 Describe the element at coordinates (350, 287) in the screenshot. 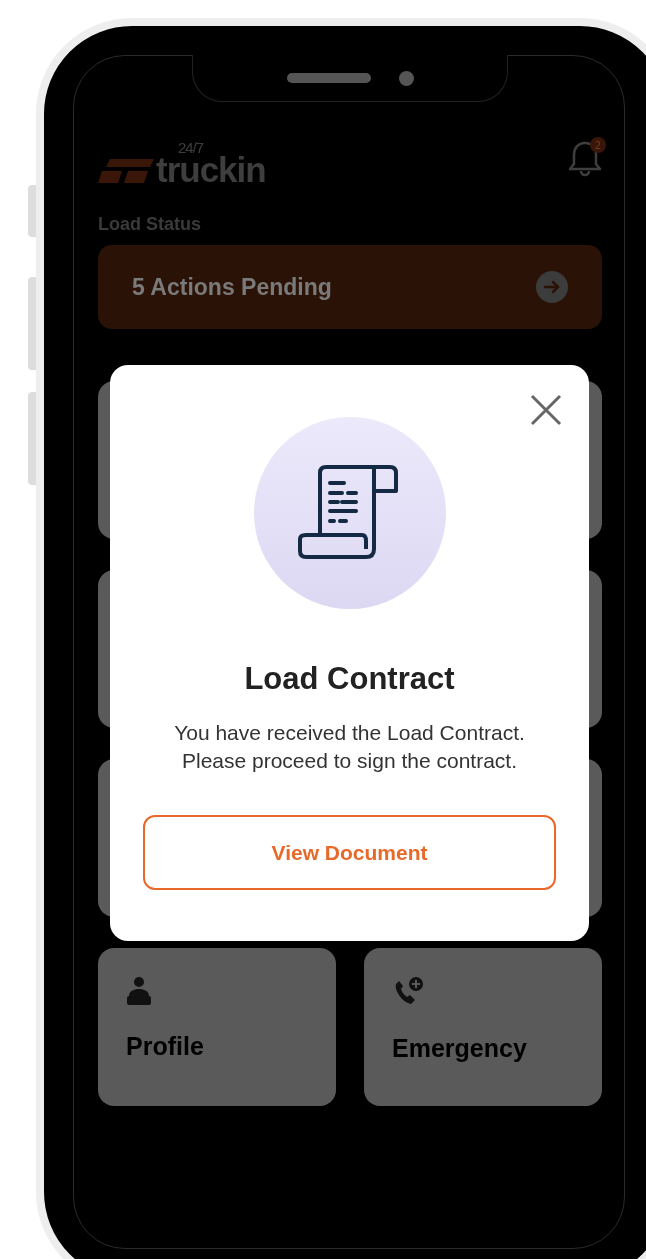

I see `actions-pending-button: 5 Actions Pending` at that location.